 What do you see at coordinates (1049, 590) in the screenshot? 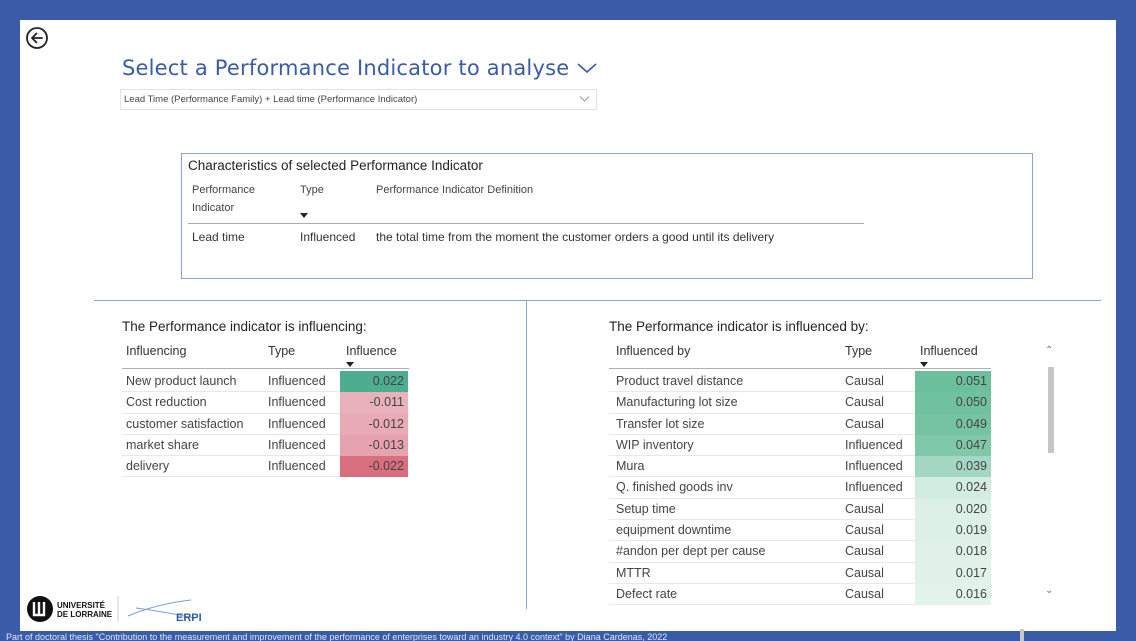
I see `scroll-down-icon: ⌄` at bounding box center [1049, 590].